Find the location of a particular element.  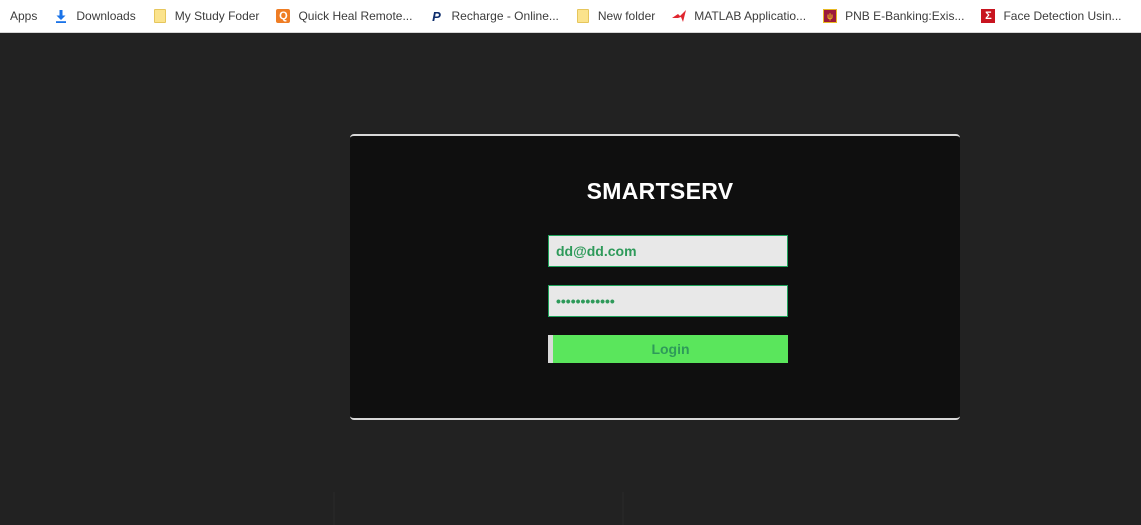

email-field is located at coordinates (668, 251).